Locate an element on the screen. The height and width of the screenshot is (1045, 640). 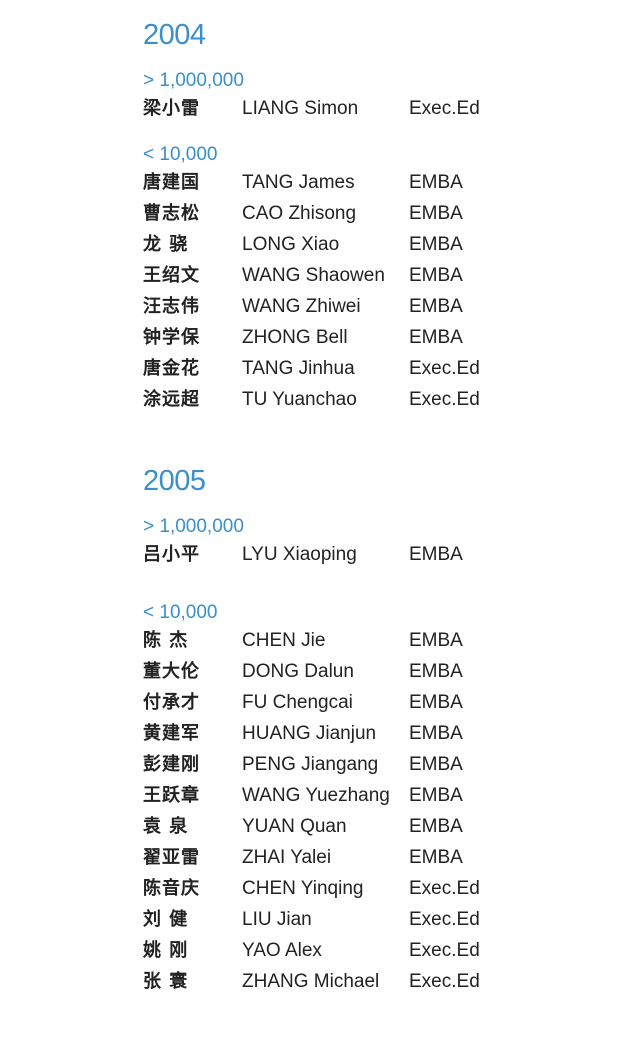
chinese-name: 刘 健 is located at coordinates (166, 919).